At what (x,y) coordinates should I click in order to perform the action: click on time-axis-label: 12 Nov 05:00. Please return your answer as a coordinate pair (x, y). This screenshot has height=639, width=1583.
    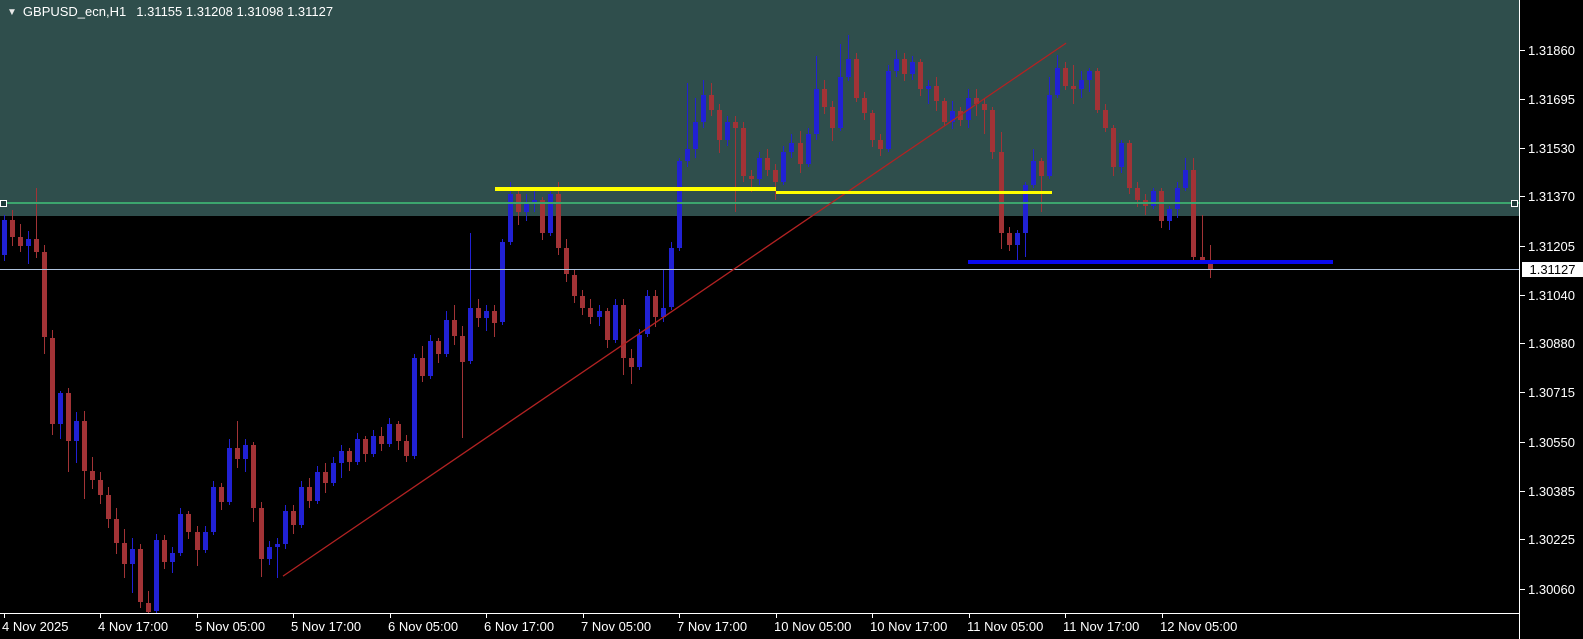
    Looking at the image, I should click on (1199, 626).